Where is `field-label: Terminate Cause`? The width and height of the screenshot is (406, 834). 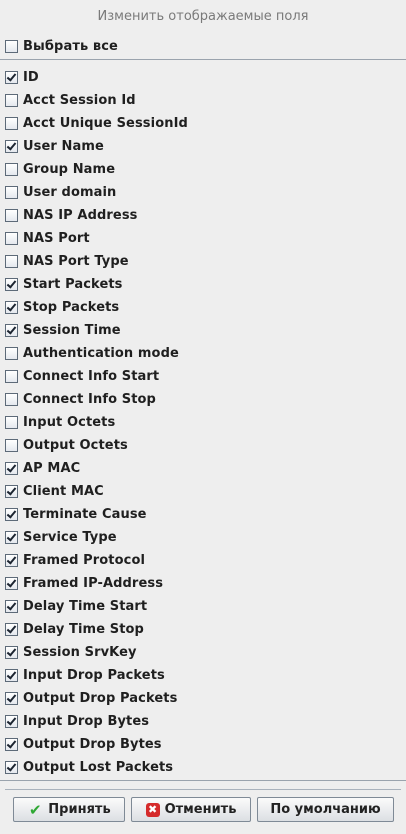 field-label: Terminate Cause is located at coordinates (85, 514).